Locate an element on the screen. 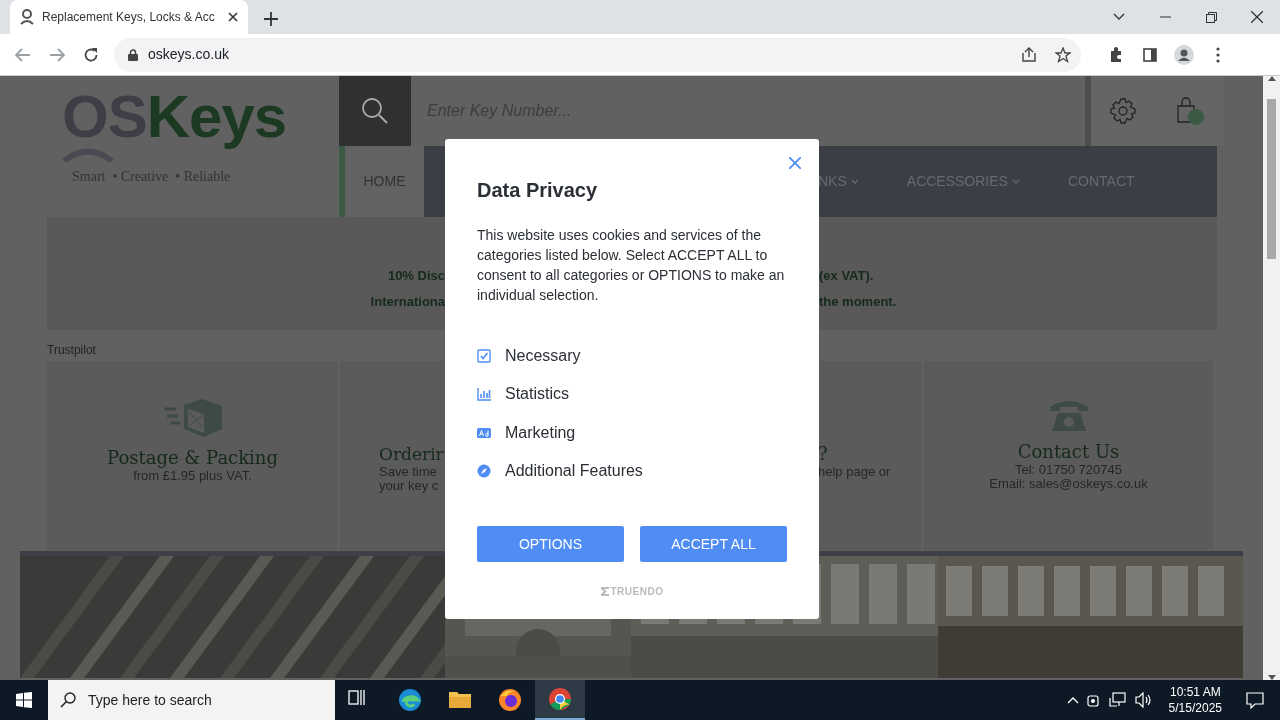 The image size is (1280, 720). address-bar: oskeys.co.uk is located at coordinates (597, 54).